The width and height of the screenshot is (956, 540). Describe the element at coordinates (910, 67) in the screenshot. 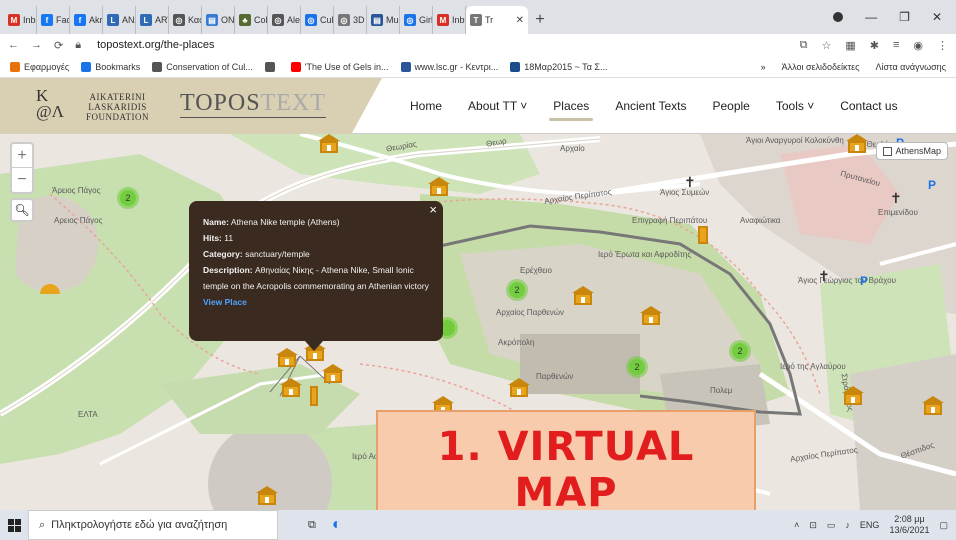

I see `reading-list-button: Λίστα ανάγνωσης` at that location.